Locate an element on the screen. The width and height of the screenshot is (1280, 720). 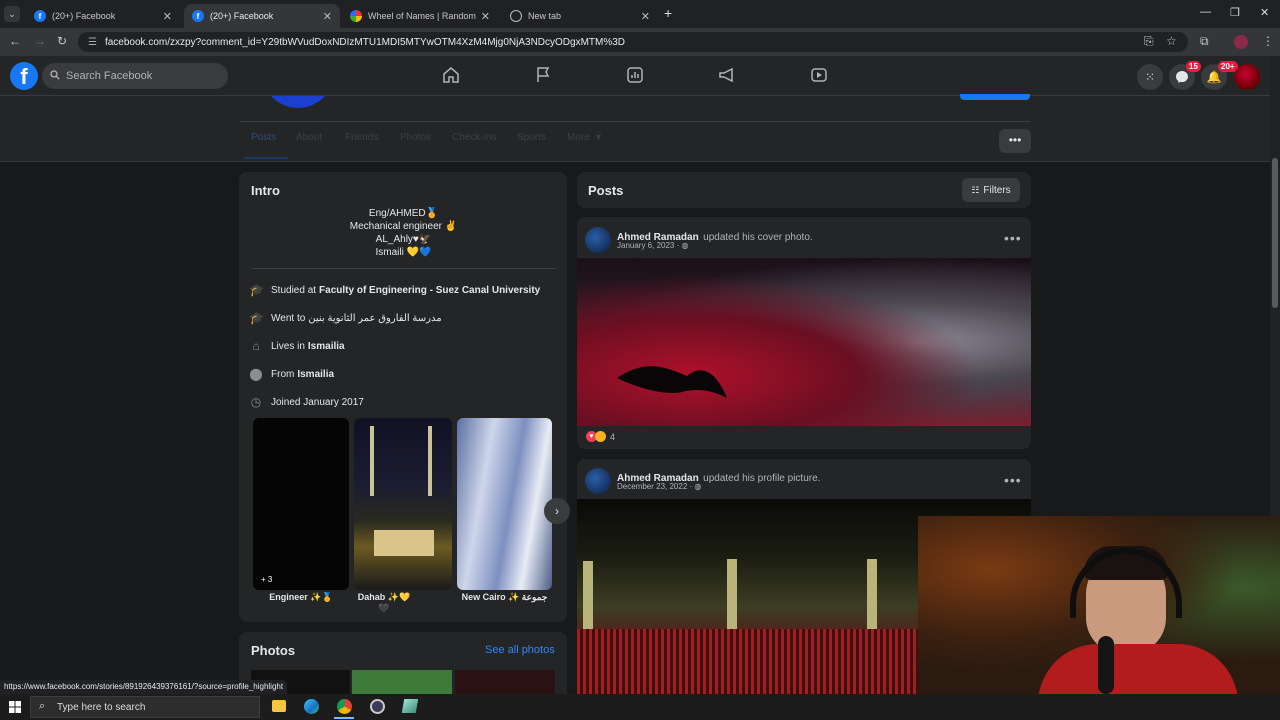
reload-icon: ↻ is located at coordinates (62, 41).